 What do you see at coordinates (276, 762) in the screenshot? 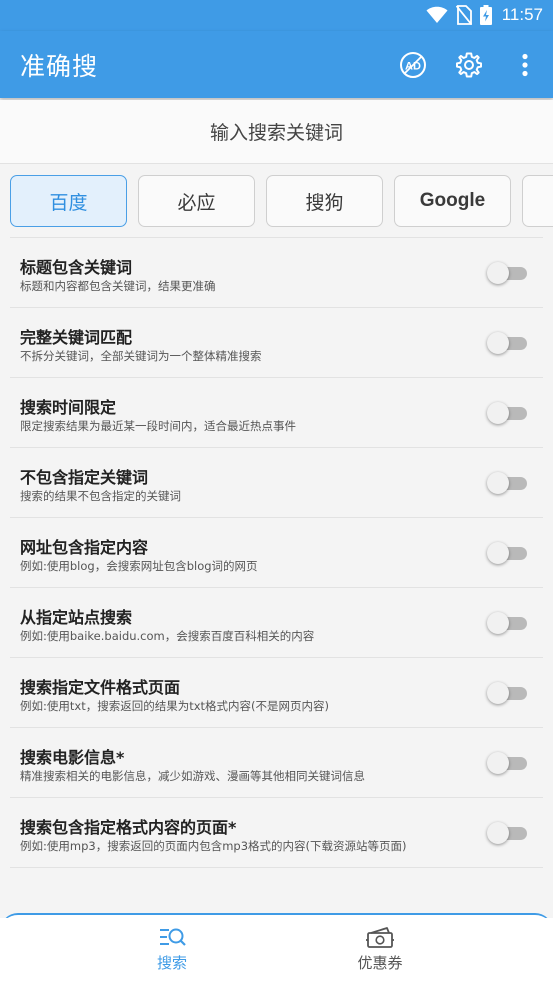
I see `option-movie-info: 搜索电影信息* 精准搜索相关的电影信息，减少如游戏、漫画等其他相同关键词信息` at bounding box center [276, 762].